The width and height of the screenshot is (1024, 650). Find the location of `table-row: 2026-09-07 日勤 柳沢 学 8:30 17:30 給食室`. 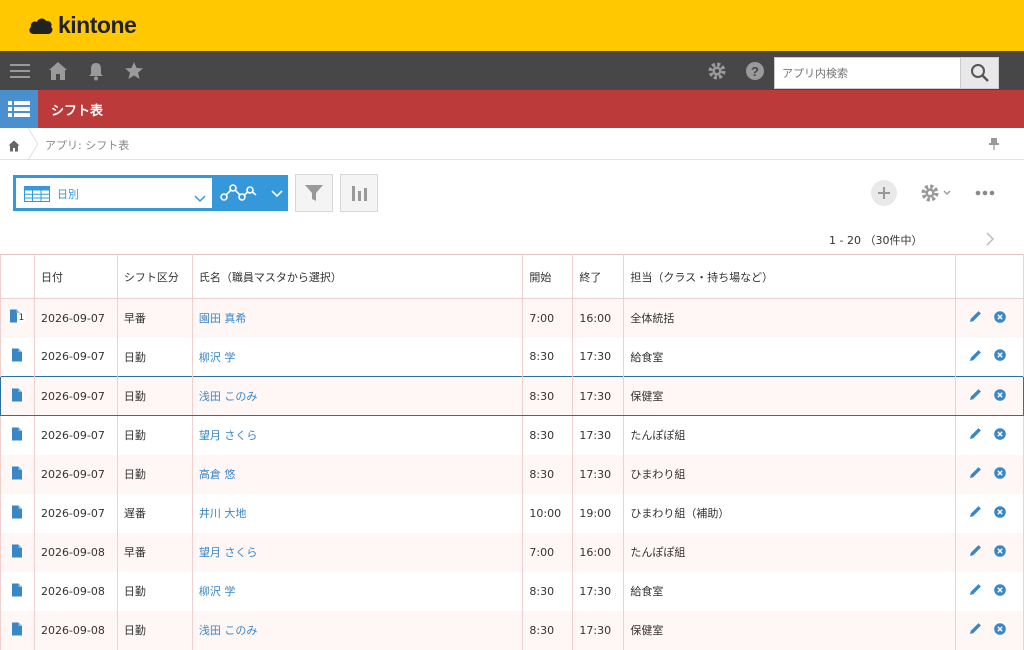

table-row: 2026-09-07 日勤 柳沢 学 8:30 17:30 給食室 is located at coordinates (512, 357).